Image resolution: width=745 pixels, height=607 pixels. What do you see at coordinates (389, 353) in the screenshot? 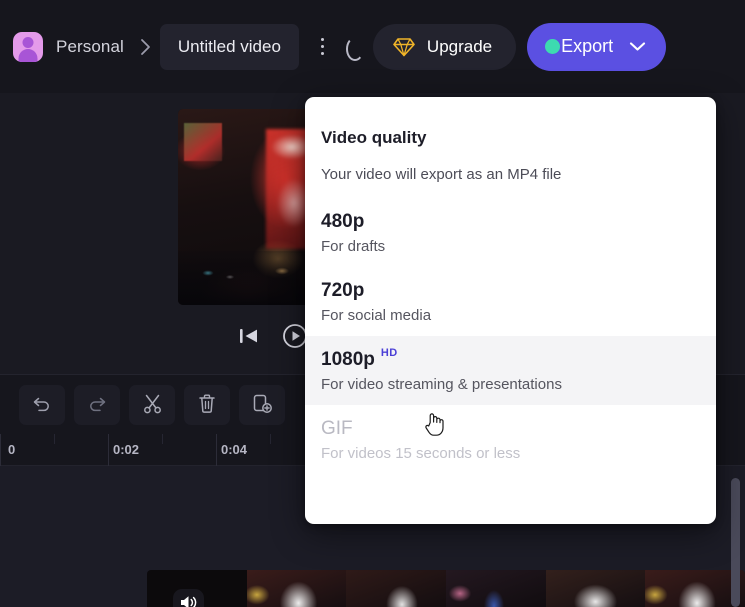
I see `hd-badge: HD` at bounding box center [389, 353].